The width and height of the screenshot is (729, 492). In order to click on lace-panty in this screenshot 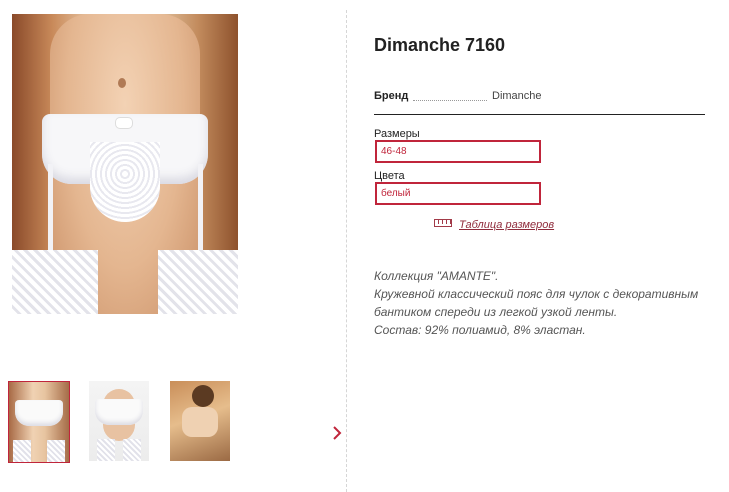, I will do `click(125, 182)`.